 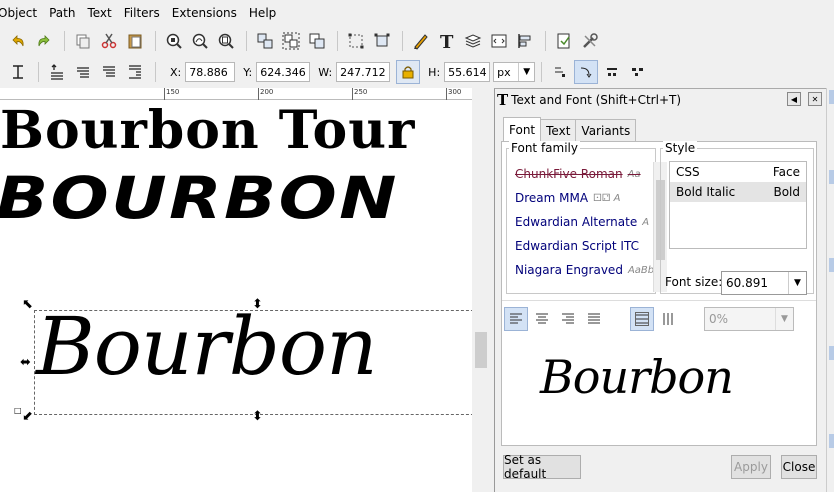 I want to click on menu-object: Object, so click(x=21, y=13).